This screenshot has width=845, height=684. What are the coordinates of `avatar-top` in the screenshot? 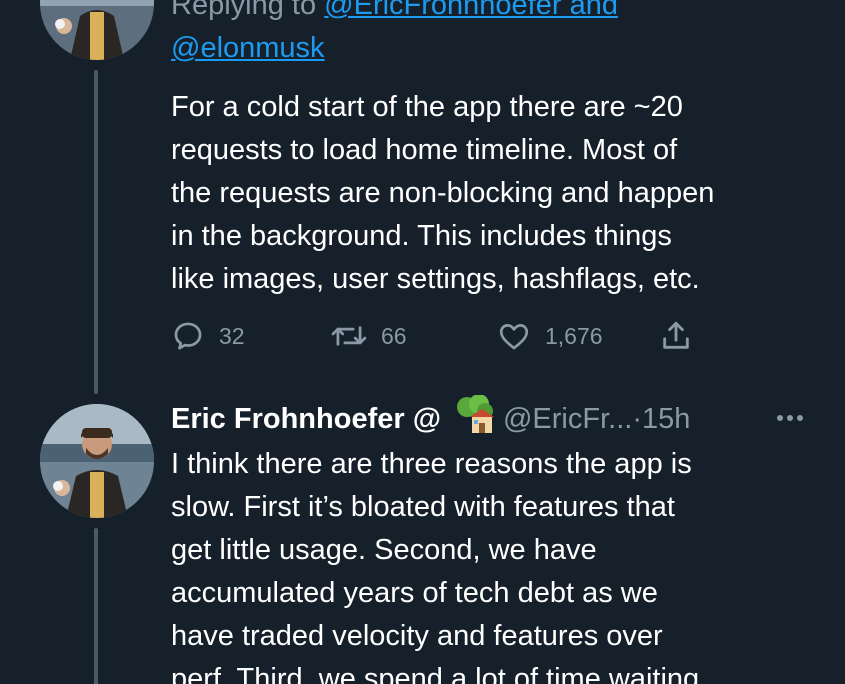 It's located at (97, 30).